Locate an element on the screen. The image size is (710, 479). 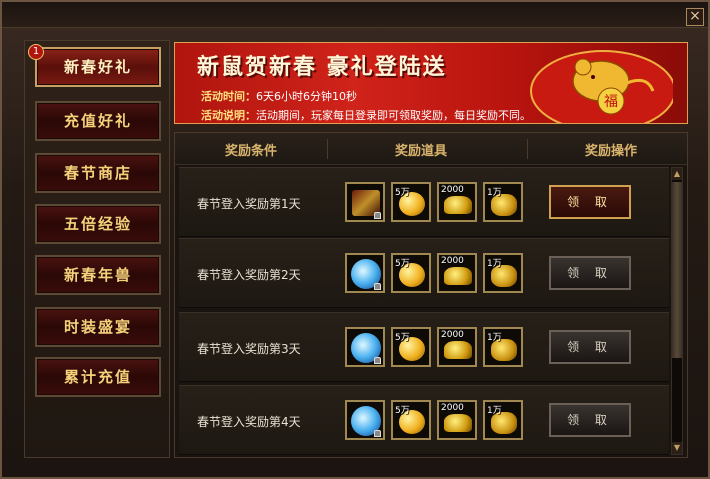
sidebar-item-fashion-feast: 时装盛宴 is located at coordinates (98, 327).